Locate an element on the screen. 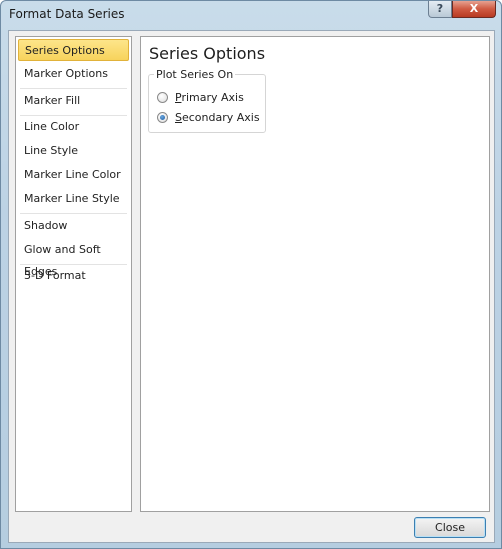 The image size is (502, 549). help-button: ? is located at coordinates (440, 9).